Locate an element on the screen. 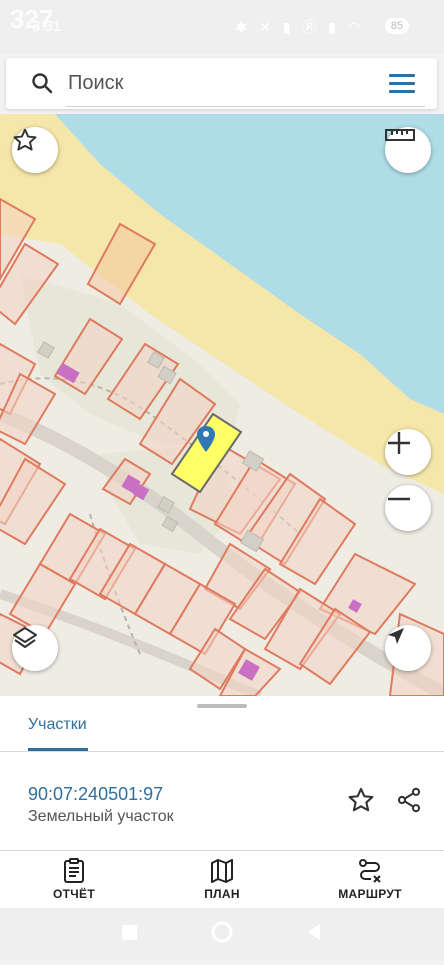  back-button is located at coordinates (314, 932).